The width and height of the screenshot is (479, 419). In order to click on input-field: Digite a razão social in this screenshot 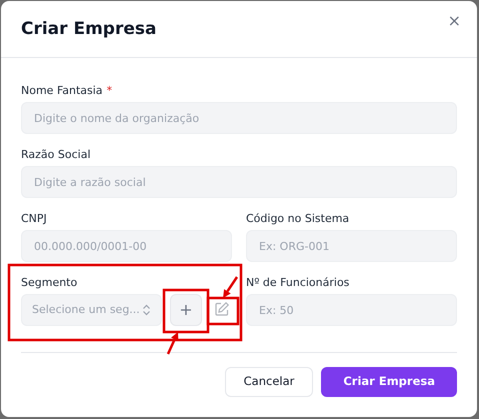, I will do `click(239, 182)`.